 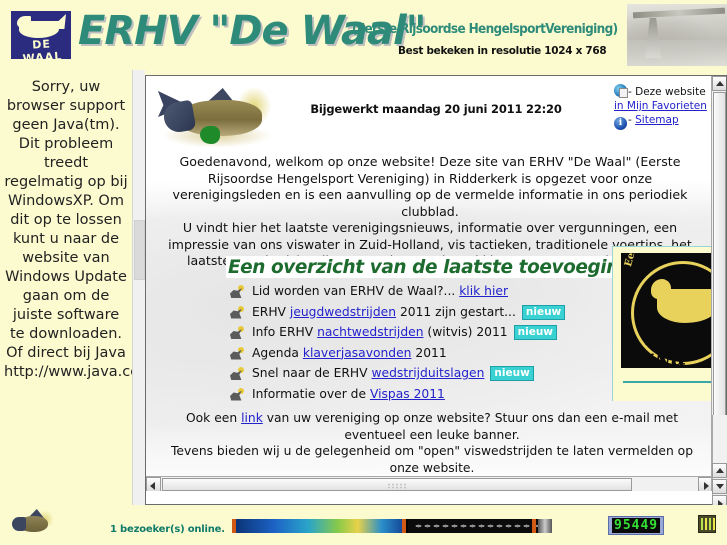 I want to click on visitor-counter-value: 95449, so click(x=636, y=525).